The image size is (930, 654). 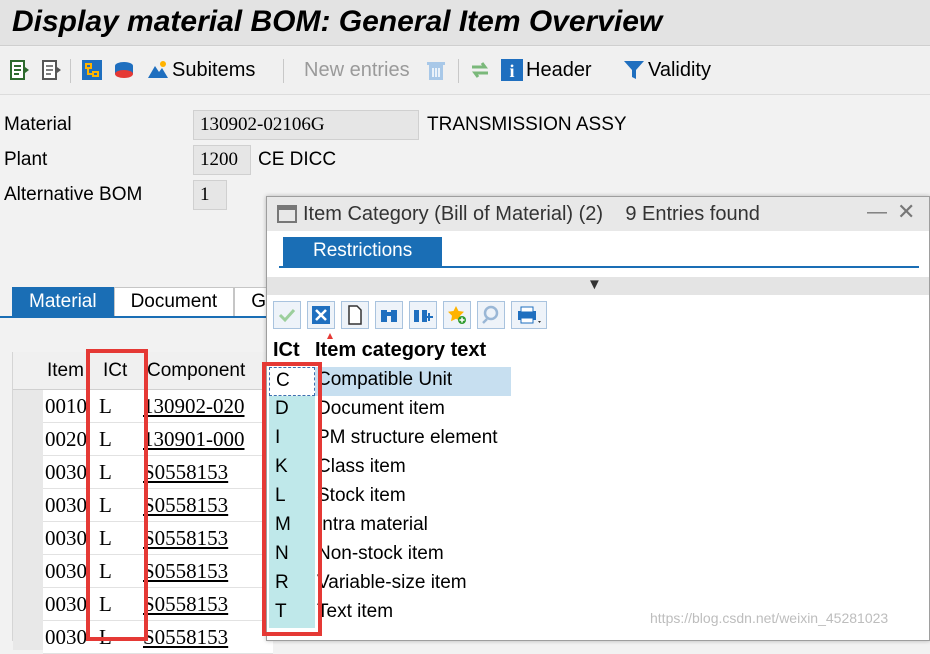 What do you see at coordinates (769, 618) in the screenshot?
I see `watermark: https://blog.csdn.net/weixin_45281023` at bounding box center [769, 618].